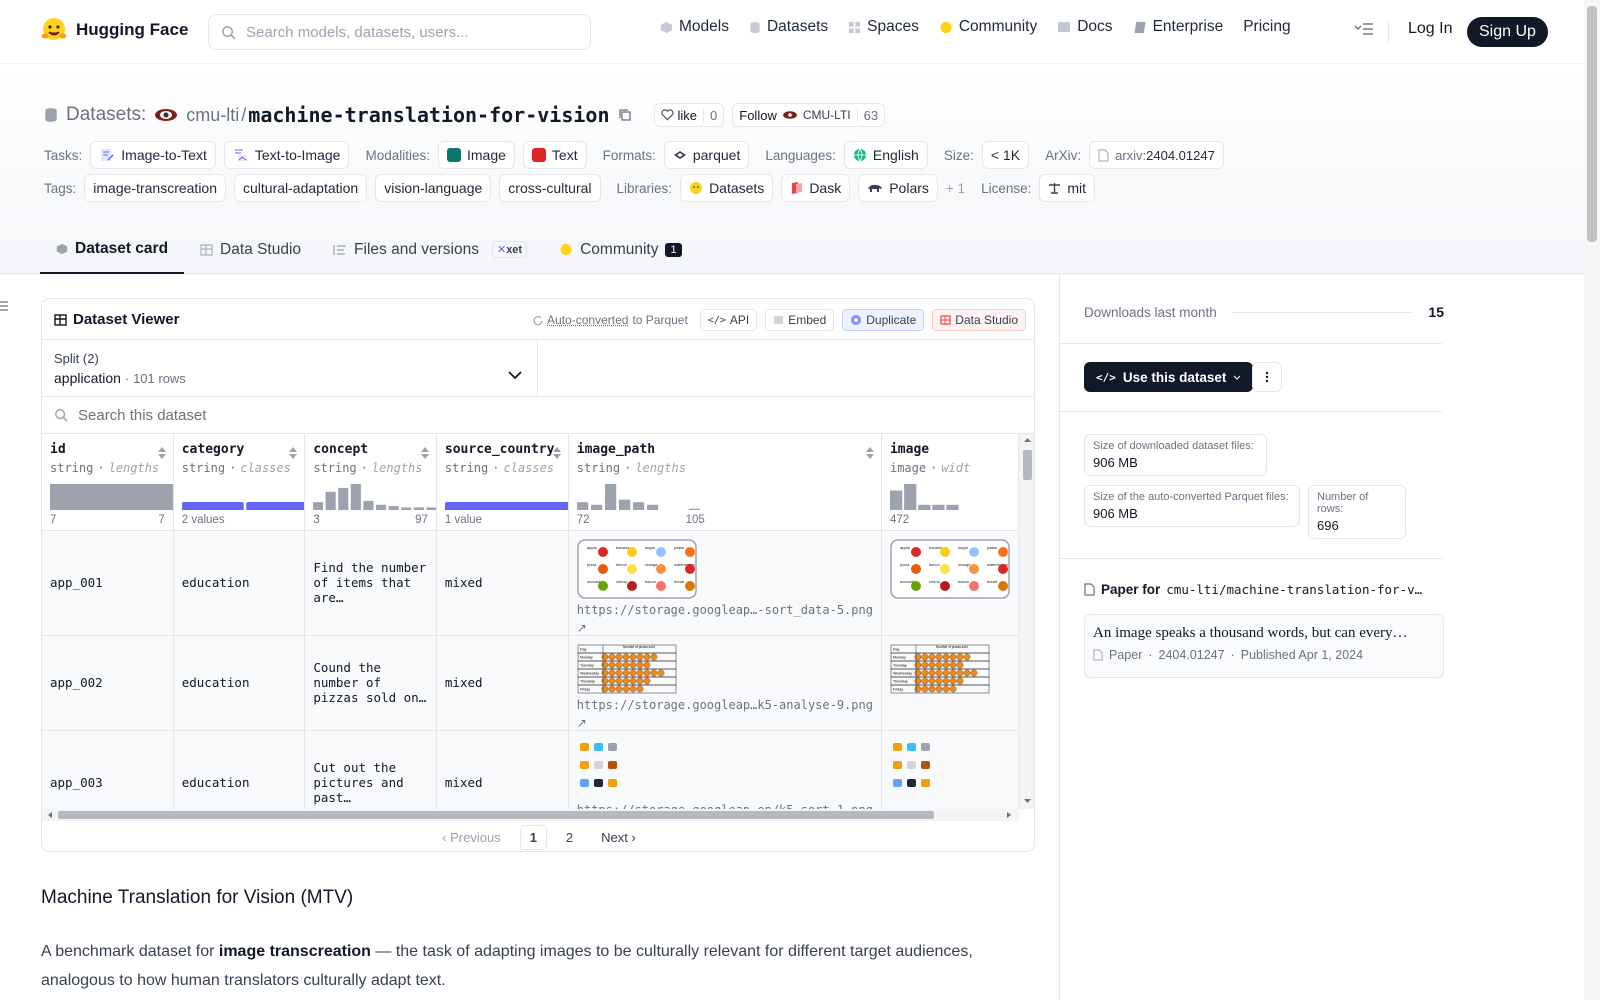  What do you see at coordinates (108, 683) in the screenshot?
I see `cell-id: app_002` at bounding box center [108, 683].